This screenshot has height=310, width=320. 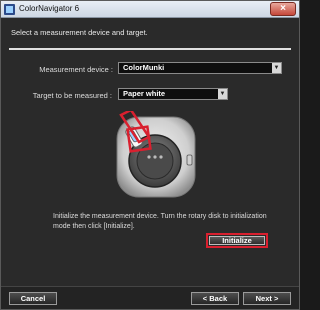 What do you see at coordinates (150, 49) in the screenshot?
I see `header-divider` at bounding box center [150, 49].